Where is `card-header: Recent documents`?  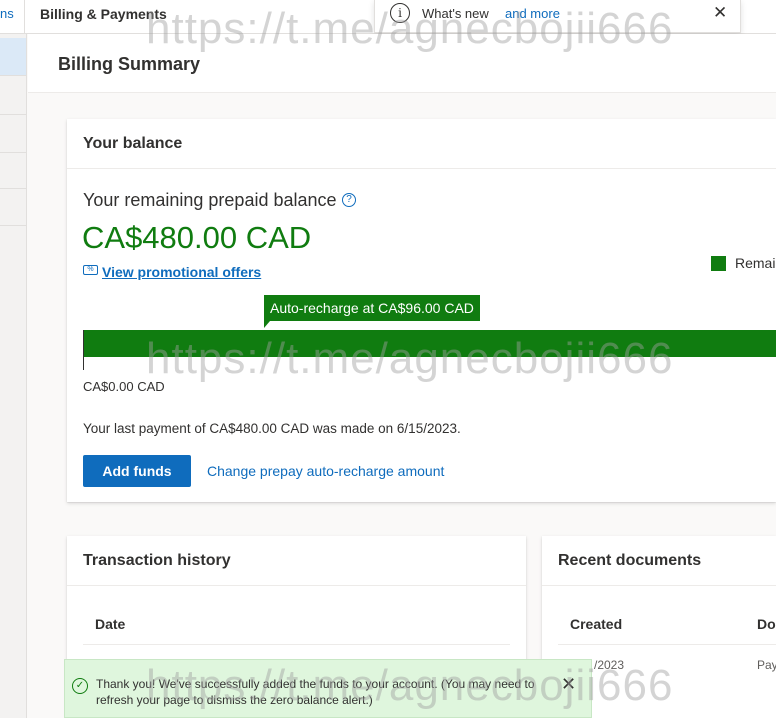 card-header: Recent documents is located at coordinates (659, 561).